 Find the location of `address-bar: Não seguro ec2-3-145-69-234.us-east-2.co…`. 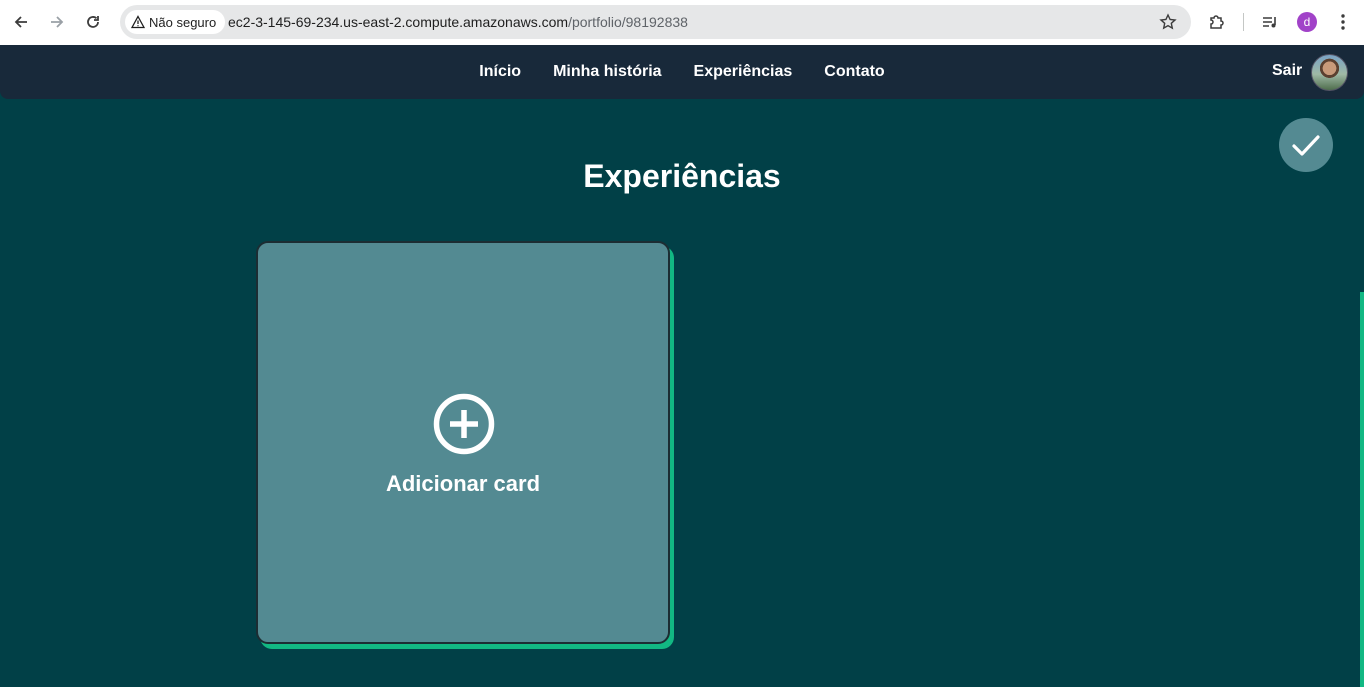

address-bar: Não seguro ec2-3-145-69-234.us-east-2.co… is located at coordinates (655, 22).